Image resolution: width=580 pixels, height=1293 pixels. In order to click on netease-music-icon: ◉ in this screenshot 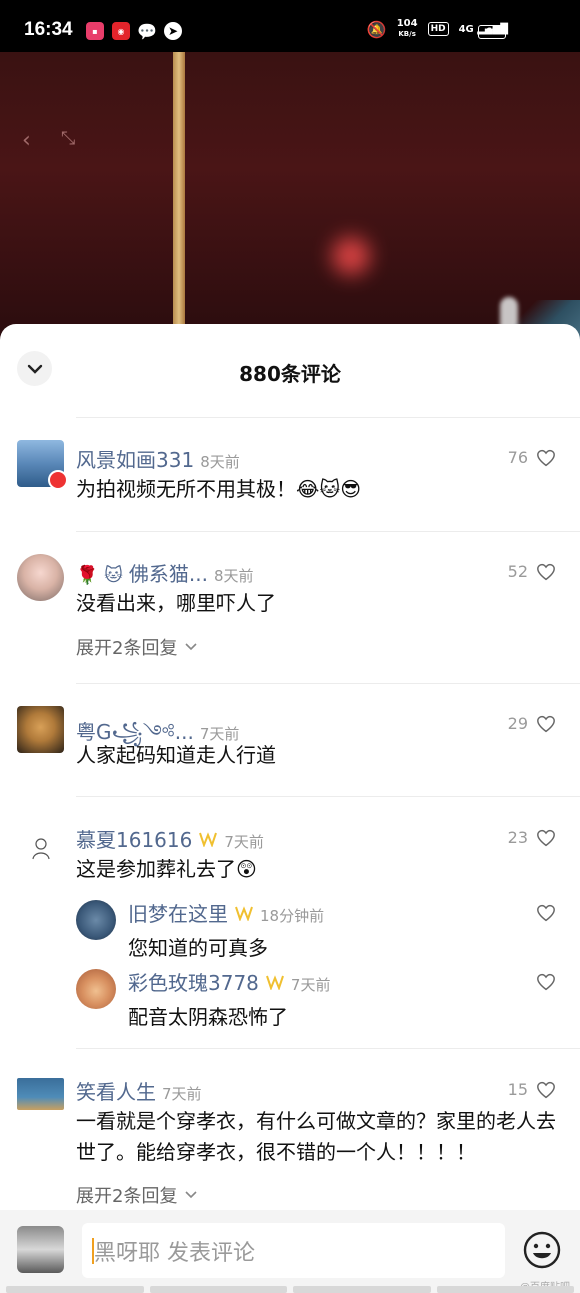, I will do `click(121, 31)`.